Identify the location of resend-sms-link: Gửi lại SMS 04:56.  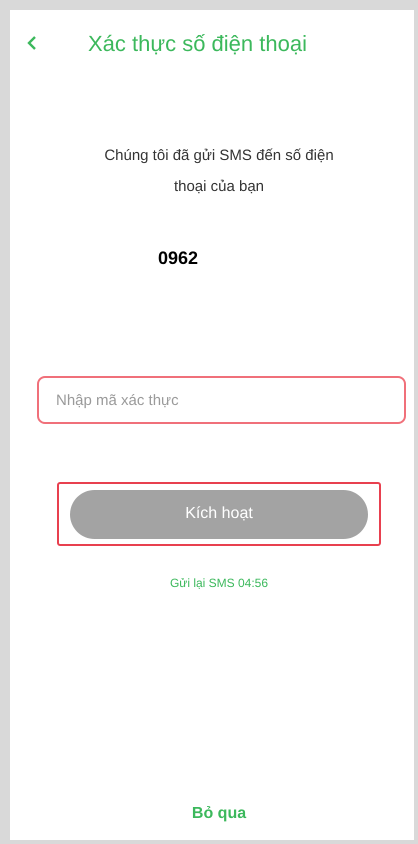
(219, 583).